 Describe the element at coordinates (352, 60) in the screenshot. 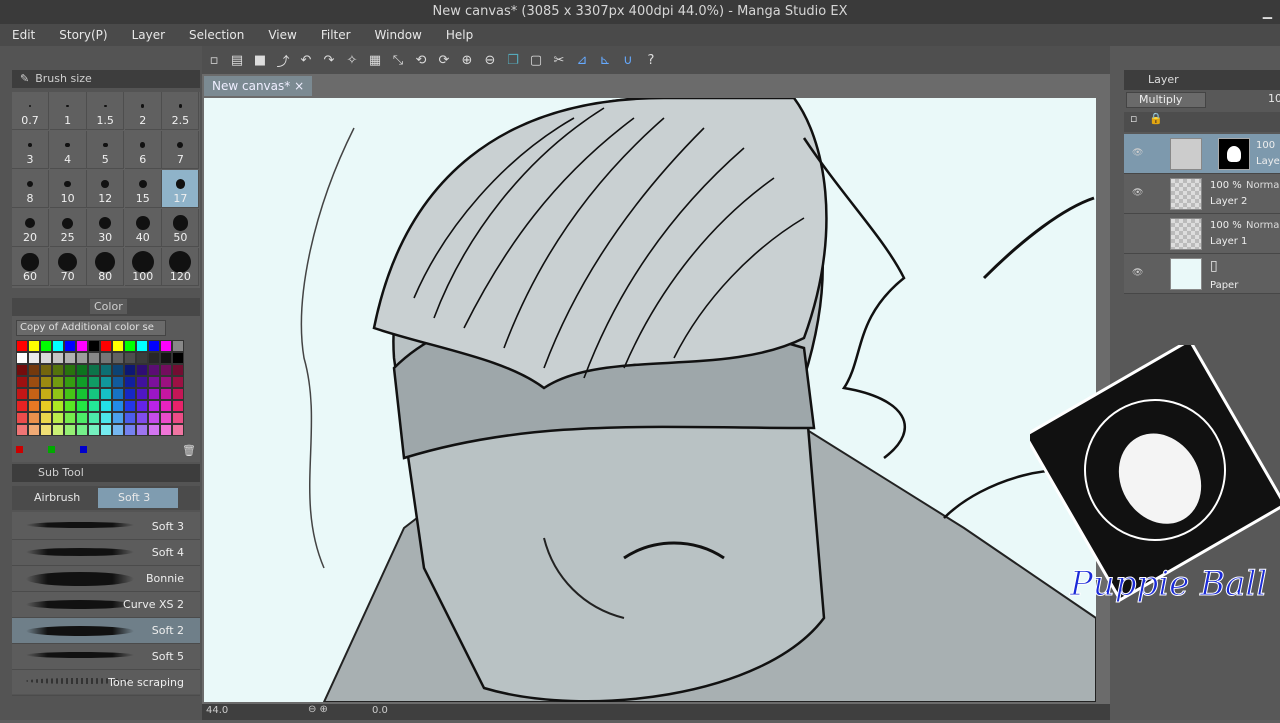

I see `clear-icon: ✧` at that location.